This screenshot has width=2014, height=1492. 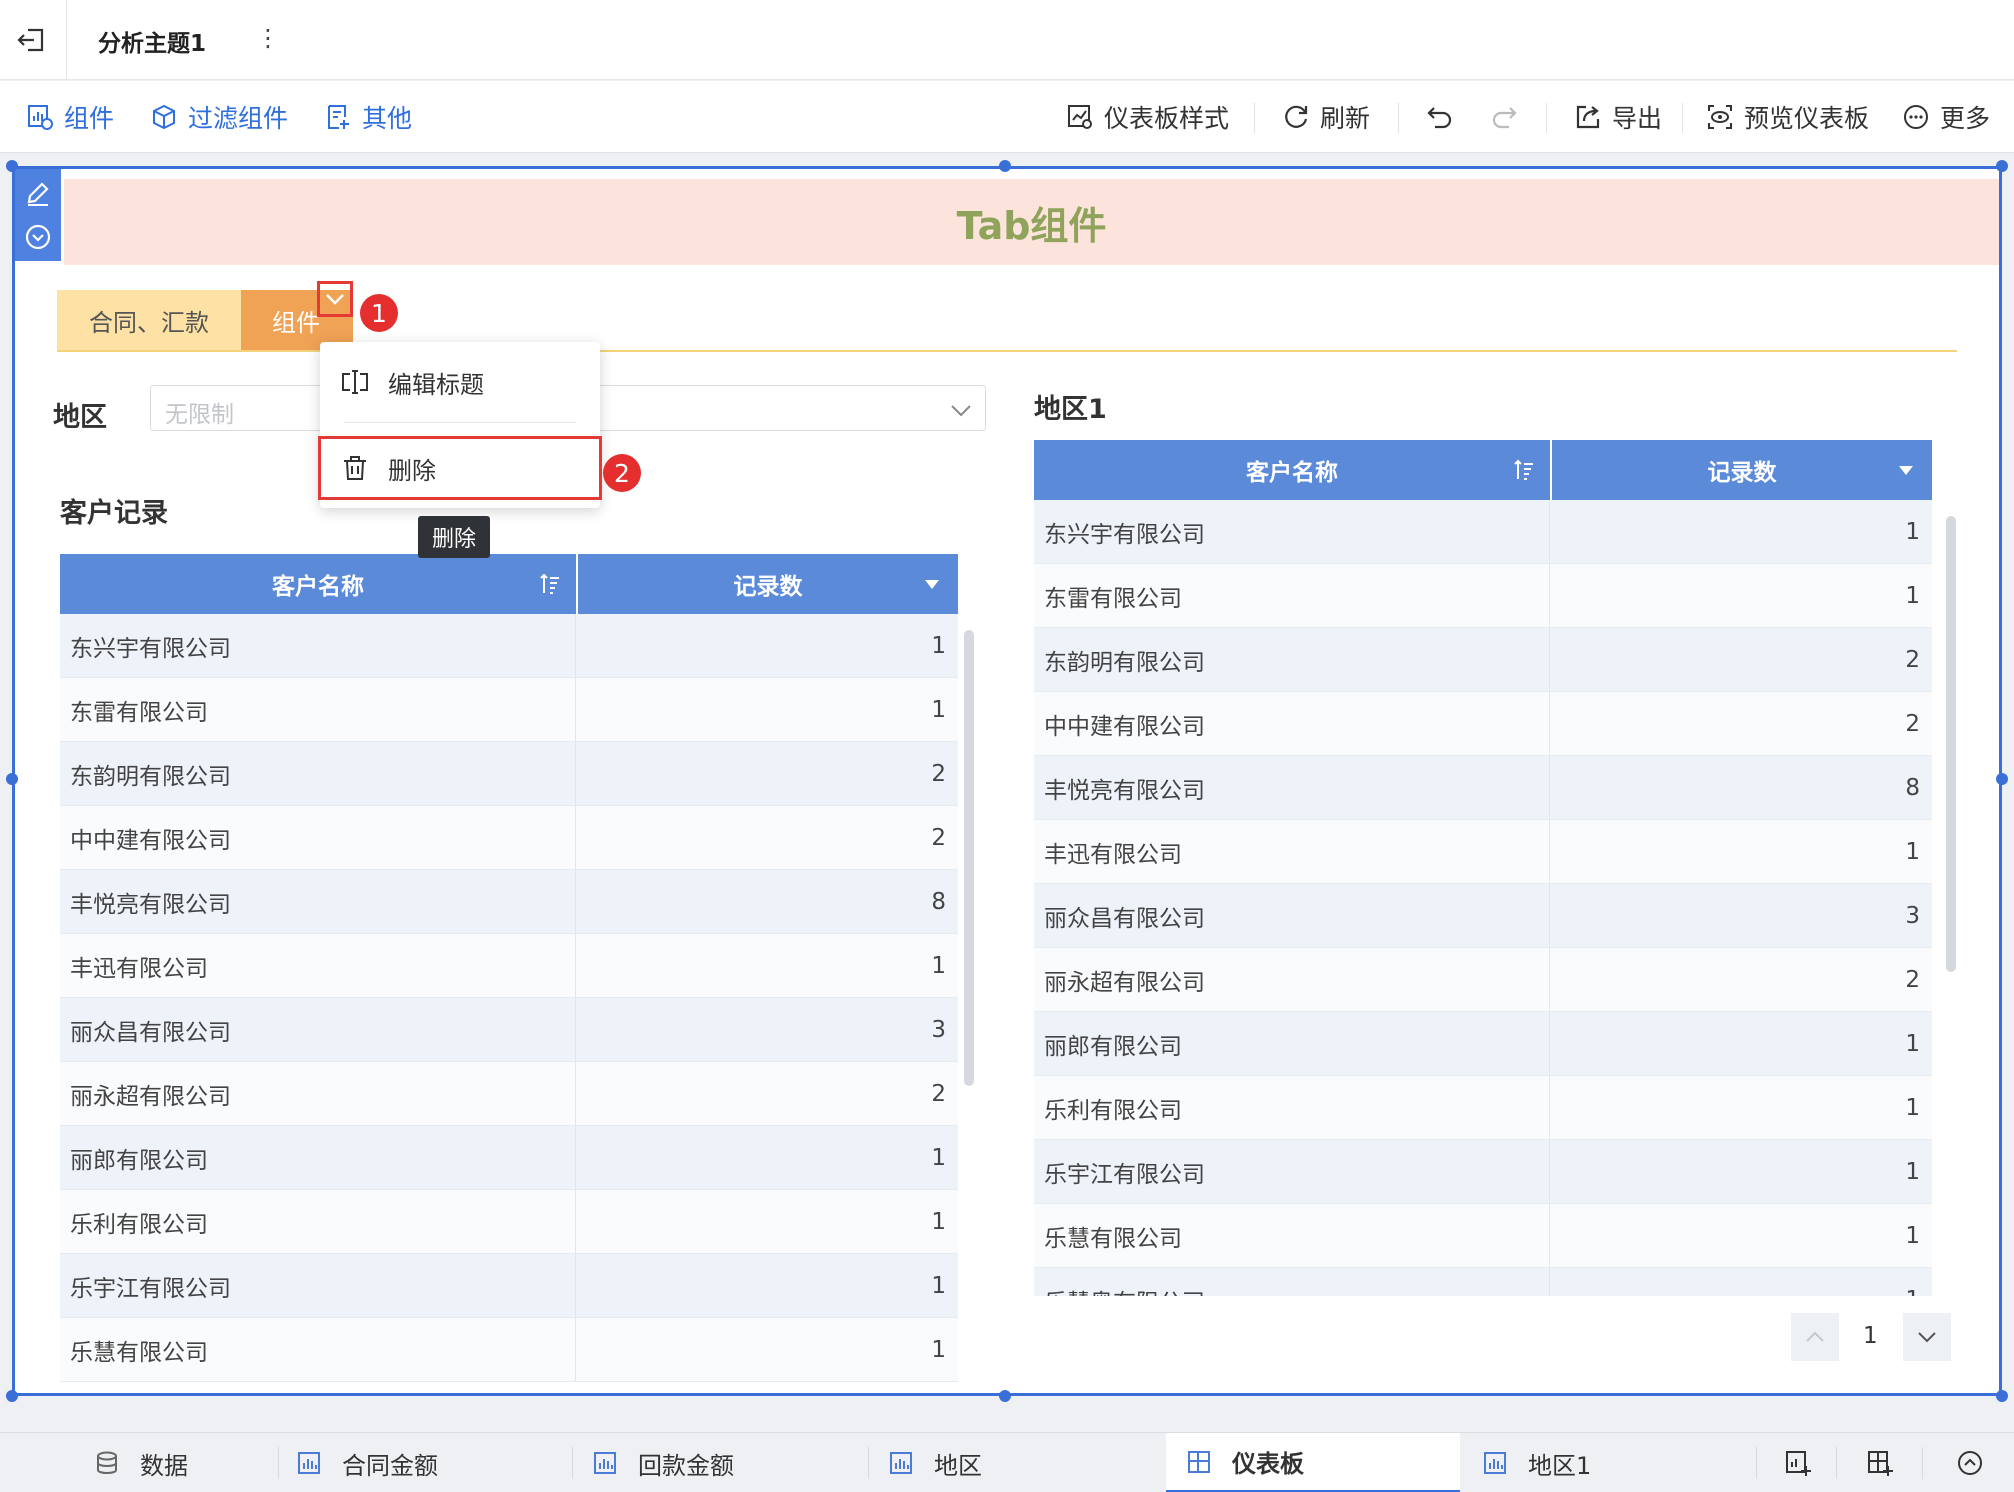 I want to click on customer-name-cell: 乐宇江有限公司, so click(x=1292, y=1171).